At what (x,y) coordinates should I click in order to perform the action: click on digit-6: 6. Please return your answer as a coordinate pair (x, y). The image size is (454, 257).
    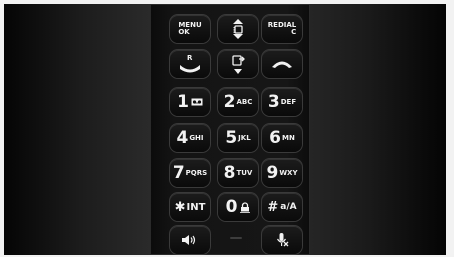
    Looking at the image, I should click on (275, 137).